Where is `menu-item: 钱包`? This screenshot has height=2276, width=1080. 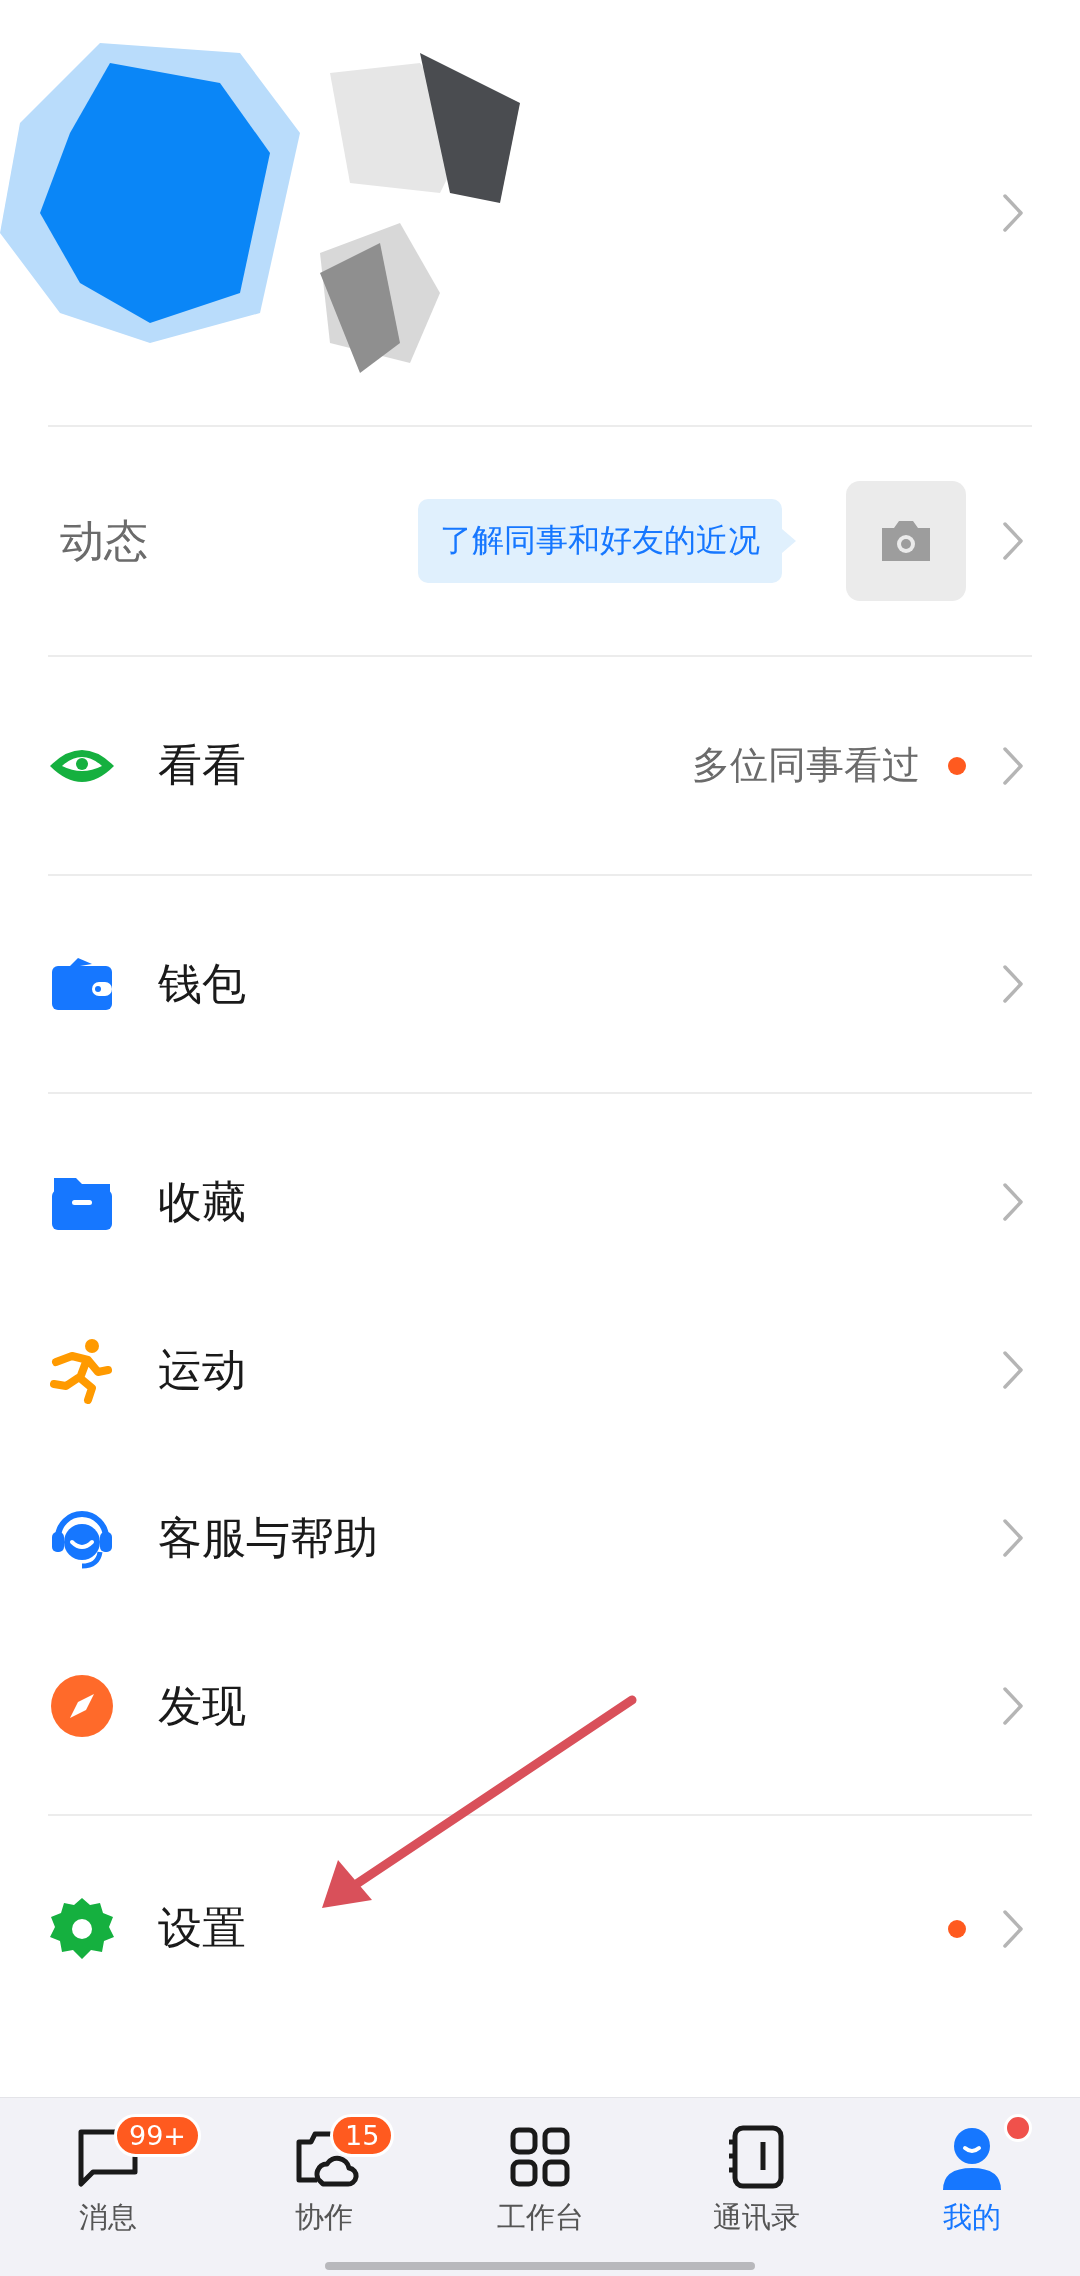
menu-item: 钱包 is located at coordinates (540, 984).